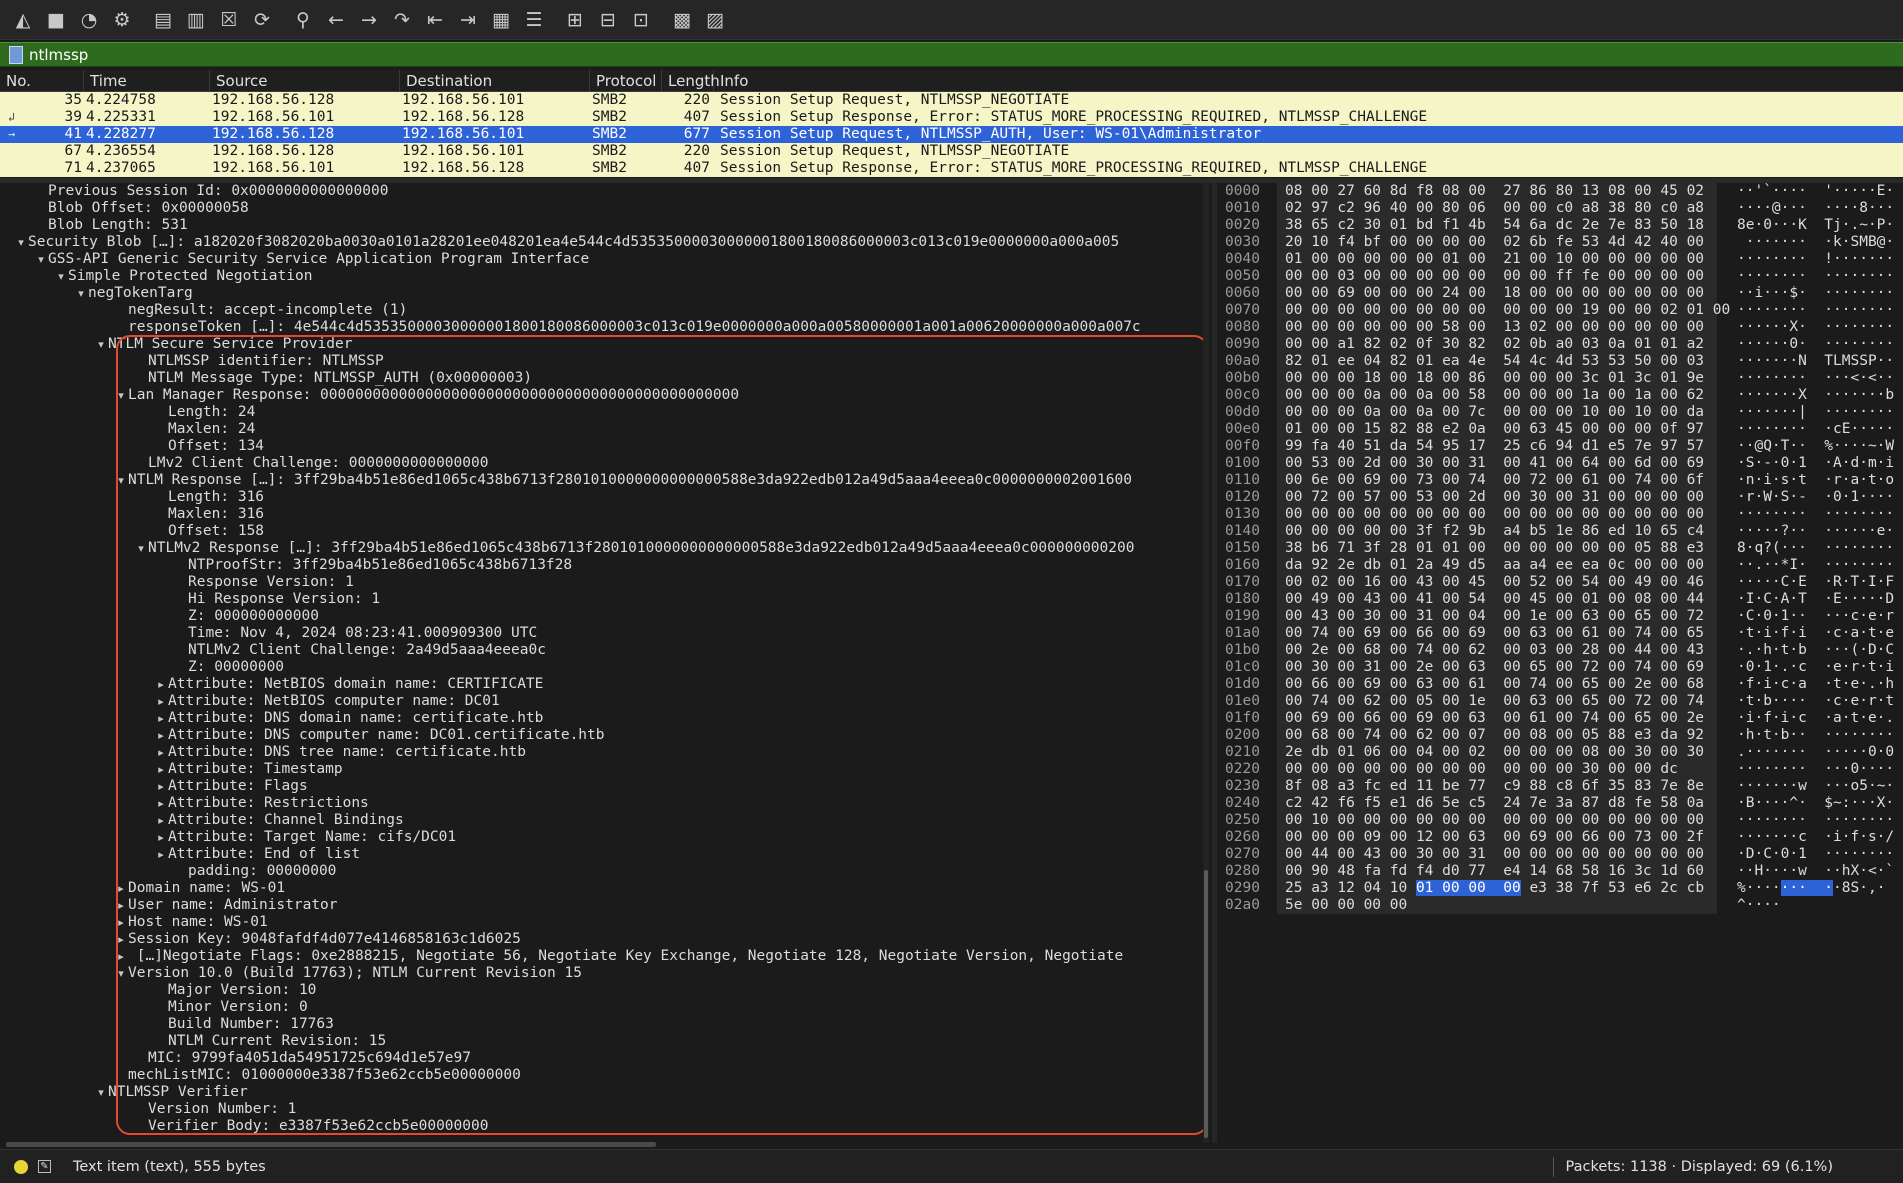 The width and height of the screenshot is (1903, 1183). I want to click on column-header-destination: Destination, so click(495, 80).